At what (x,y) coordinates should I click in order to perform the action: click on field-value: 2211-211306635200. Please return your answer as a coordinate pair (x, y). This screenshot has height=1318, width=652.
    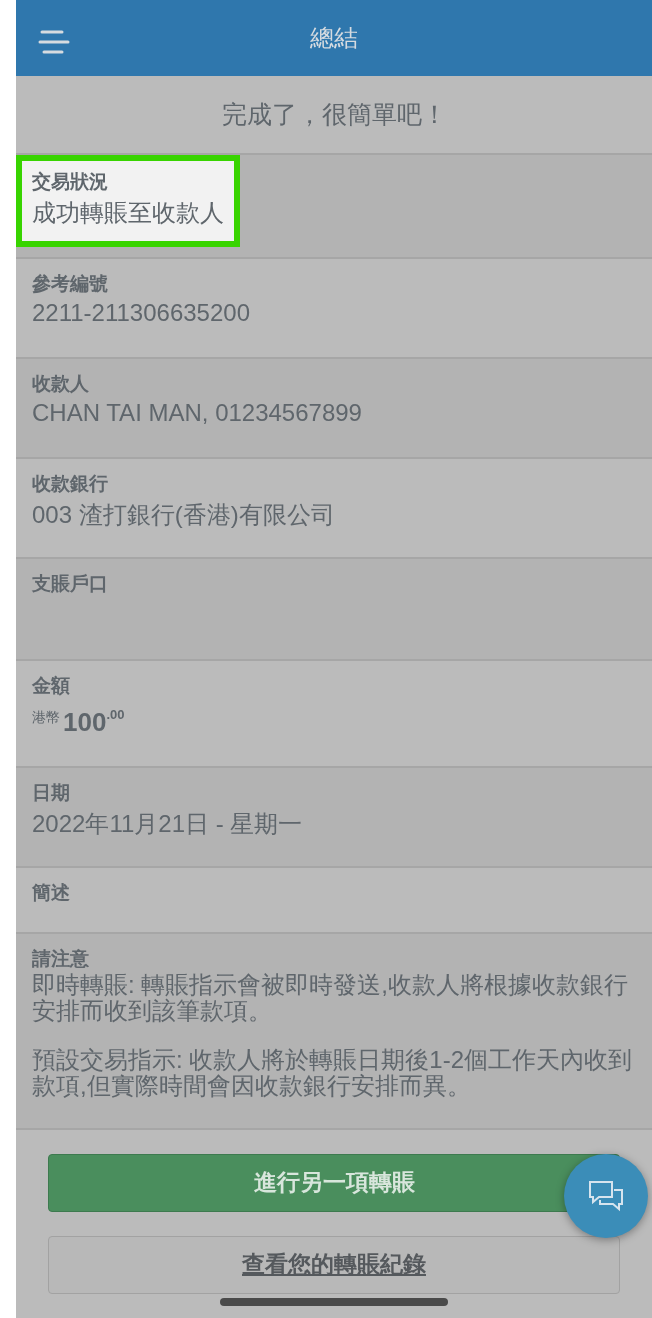
    Looking at the image, I should click on (141, 312).